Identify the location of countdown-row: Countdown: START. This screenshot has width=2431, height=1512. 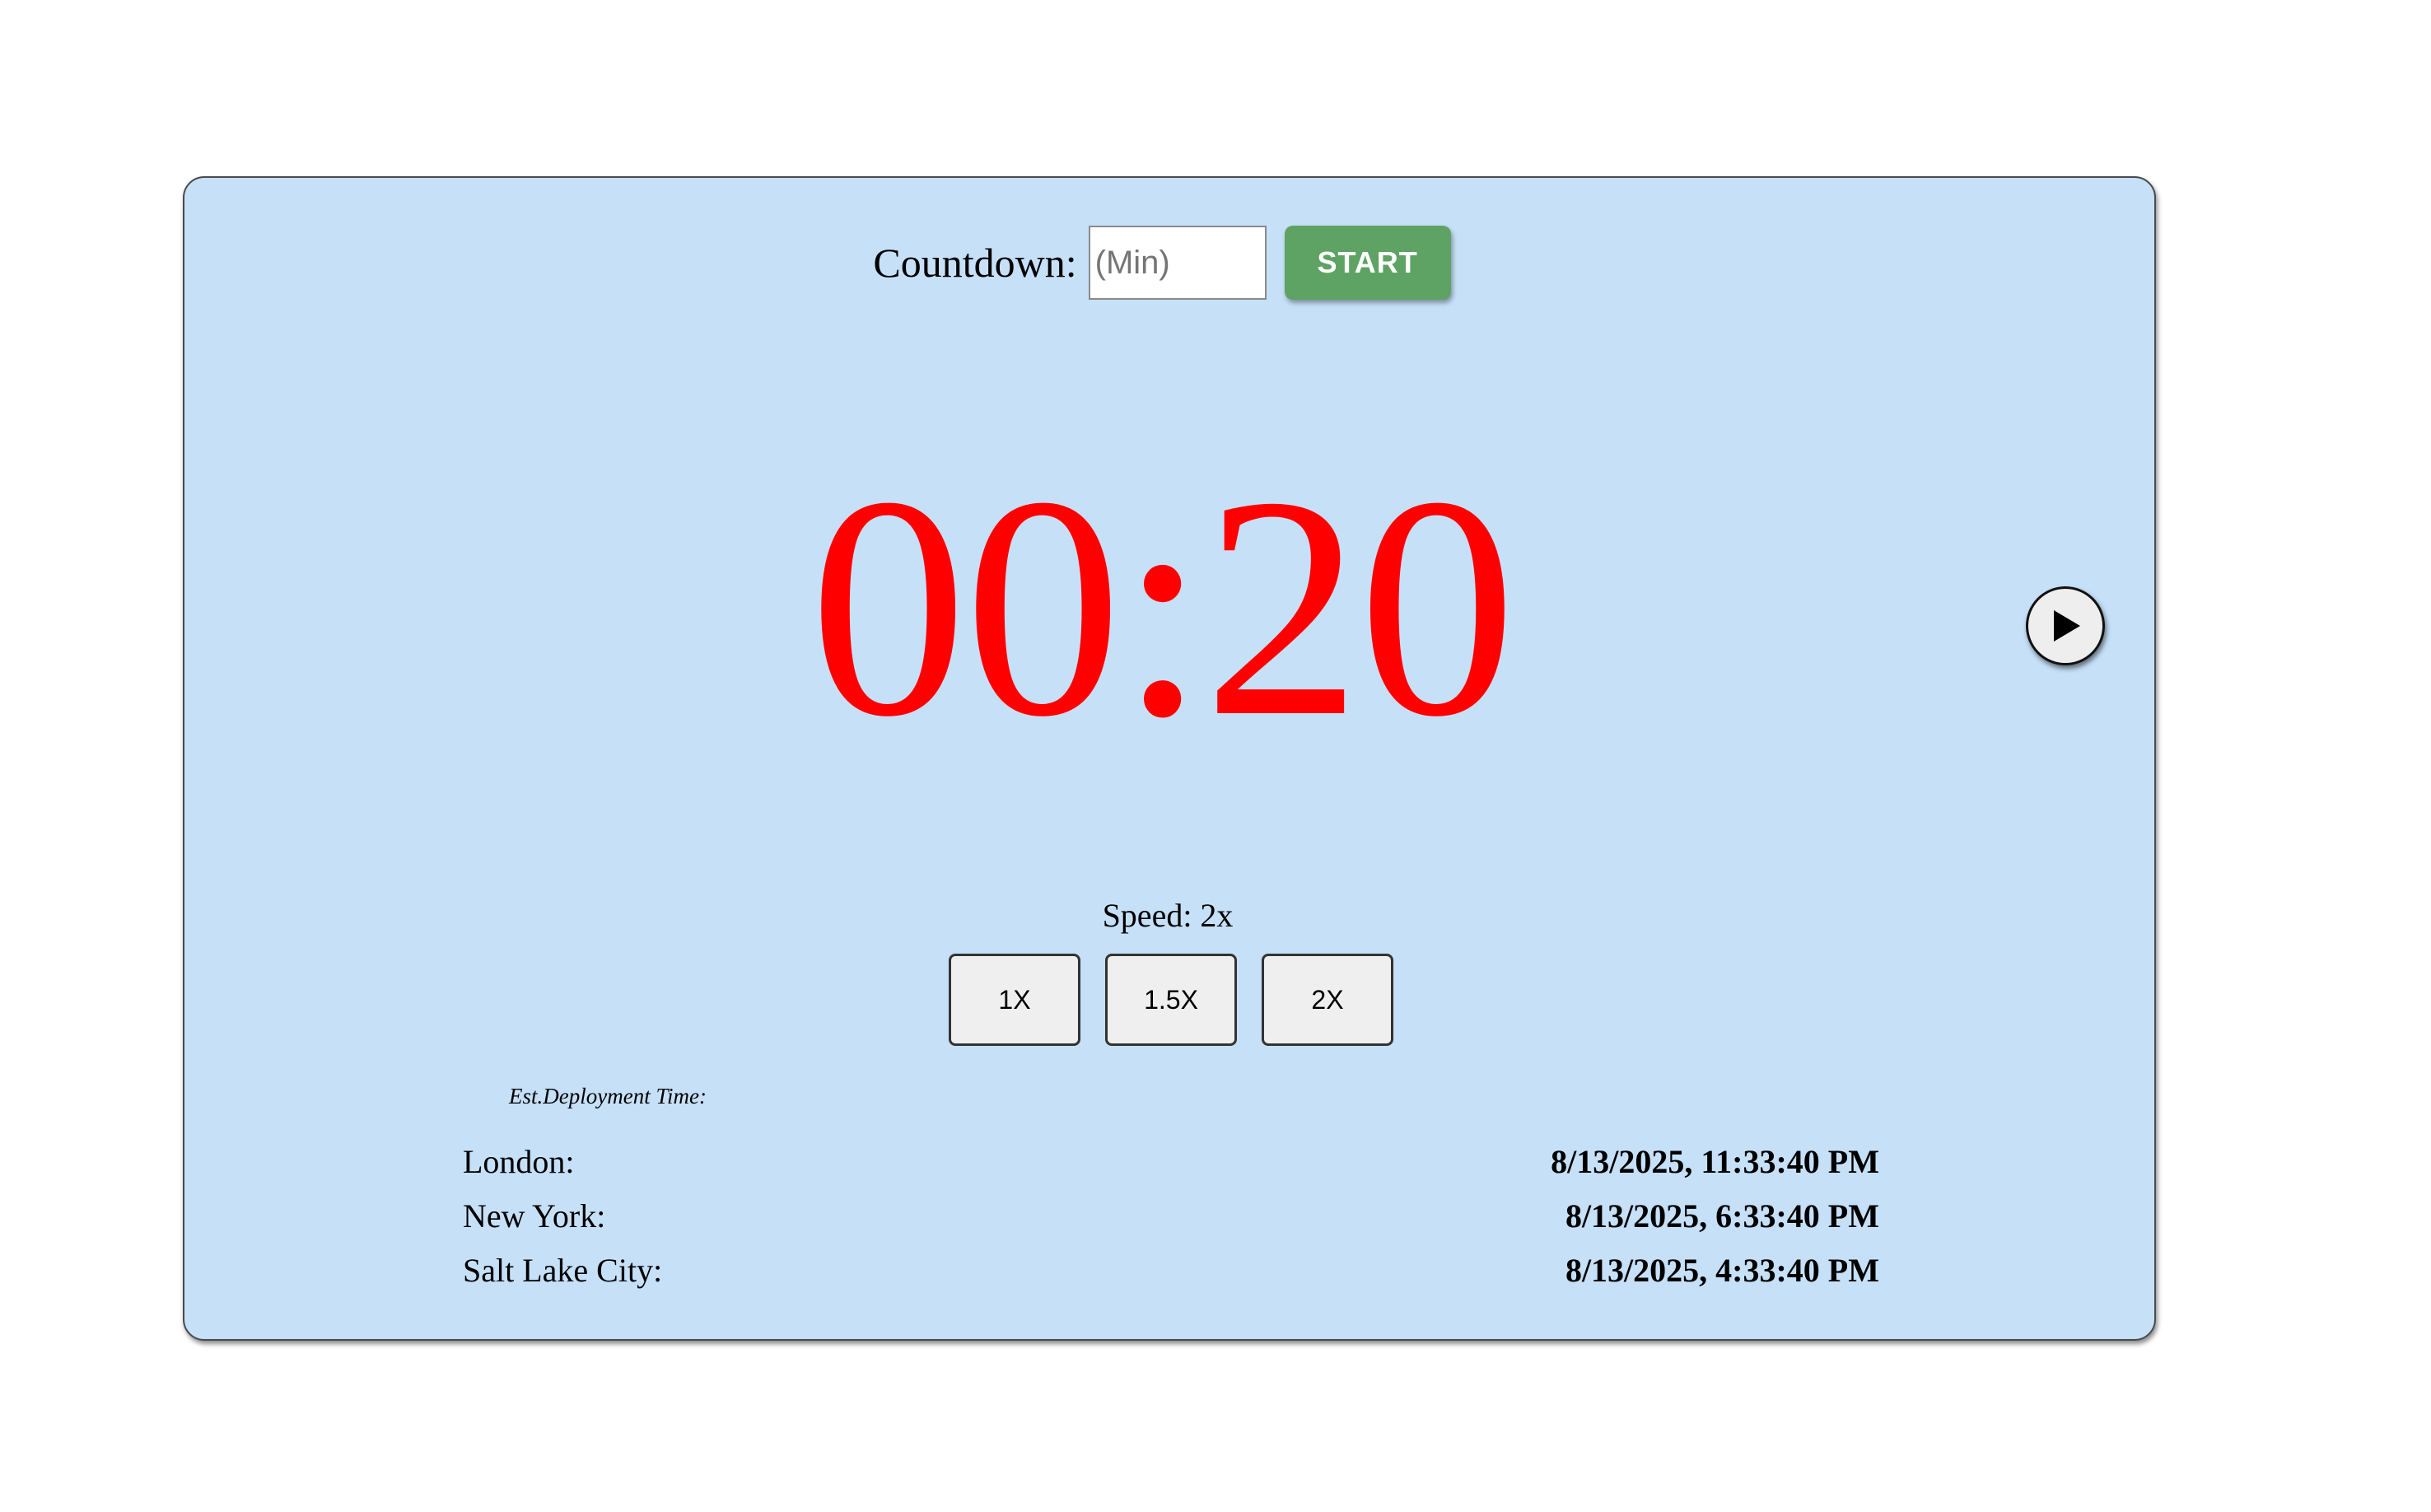
(1169, 263).